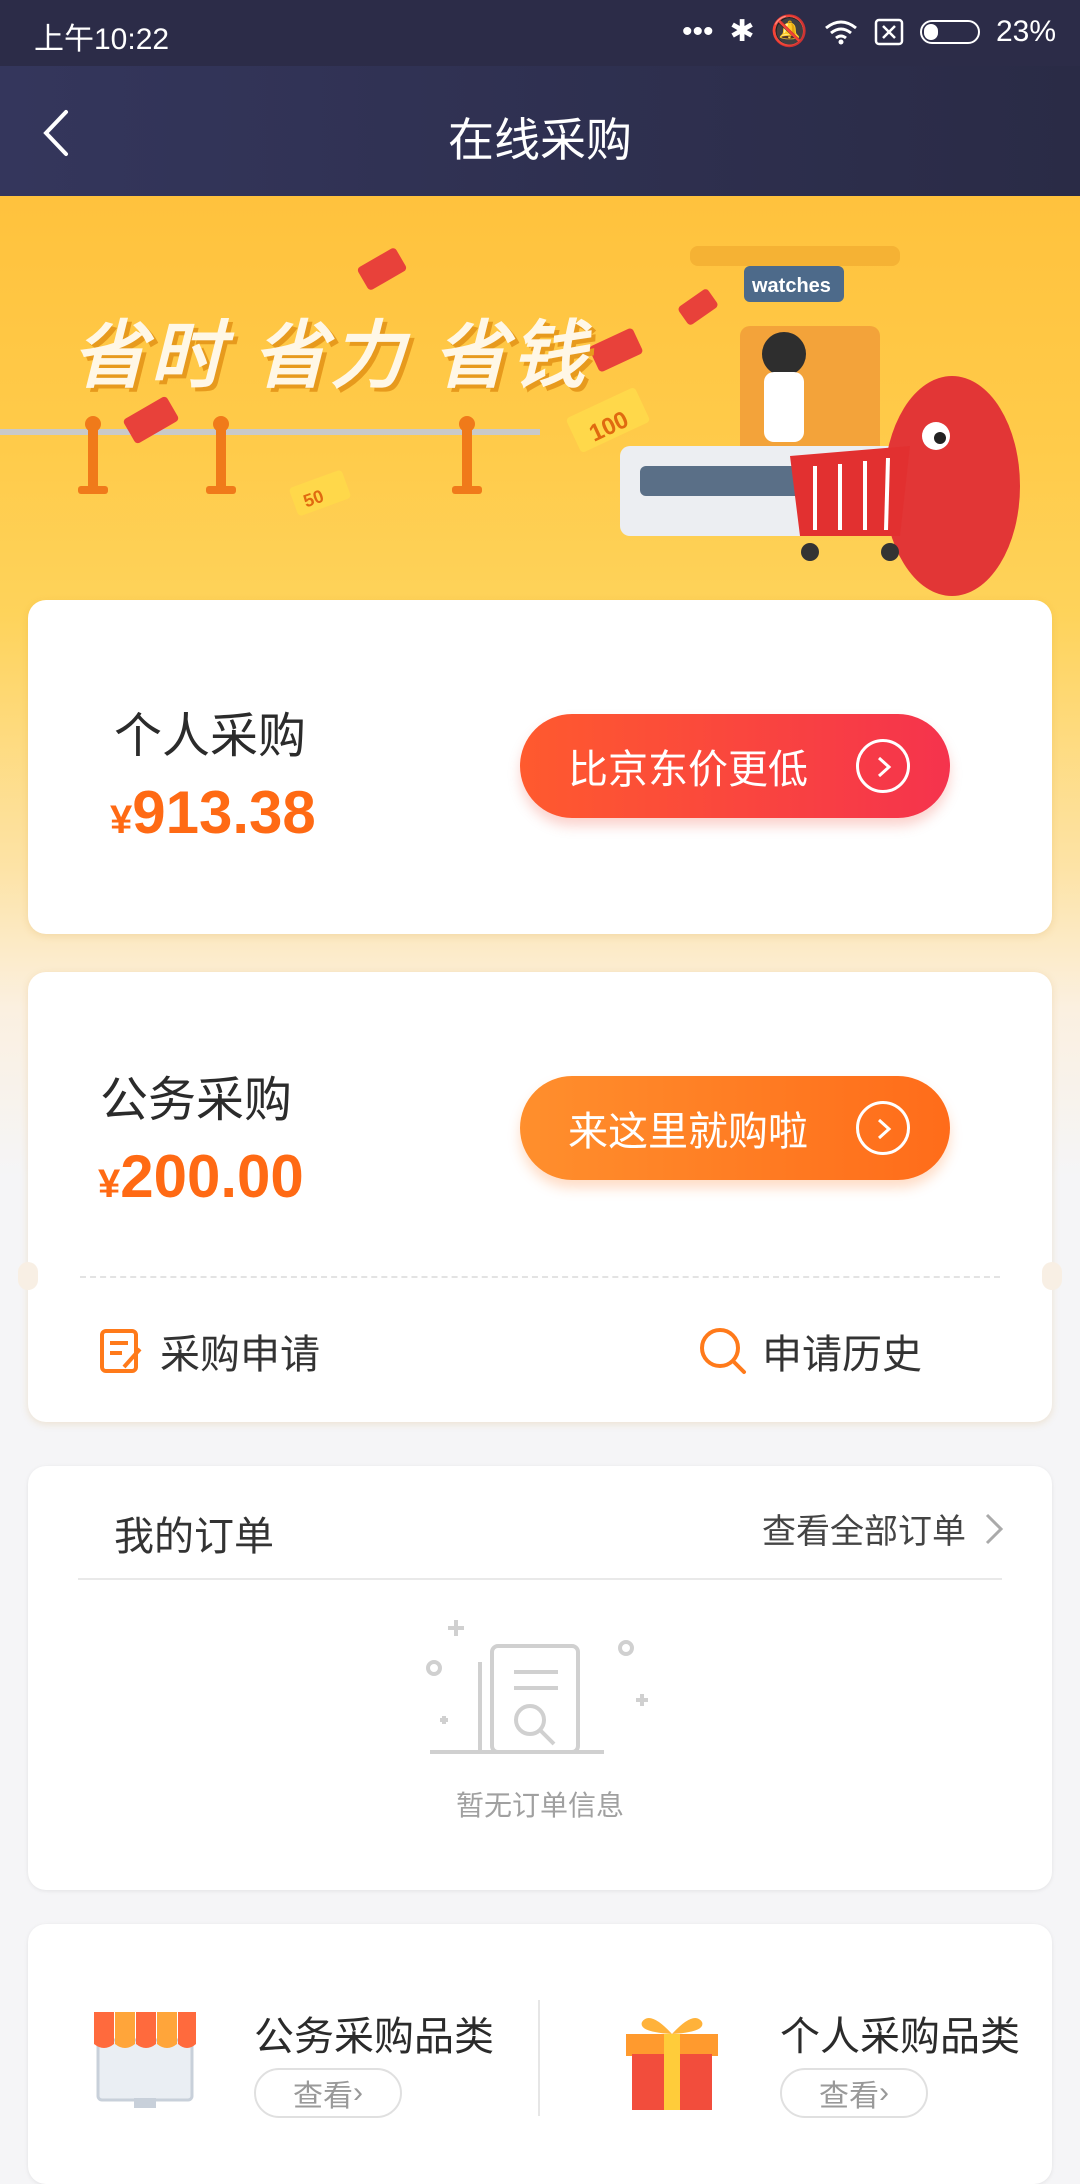  What do you see at coordinates (540, 140) in the screenshot?
I see `page-title: 在线采购` at bounding box center [540, 140].